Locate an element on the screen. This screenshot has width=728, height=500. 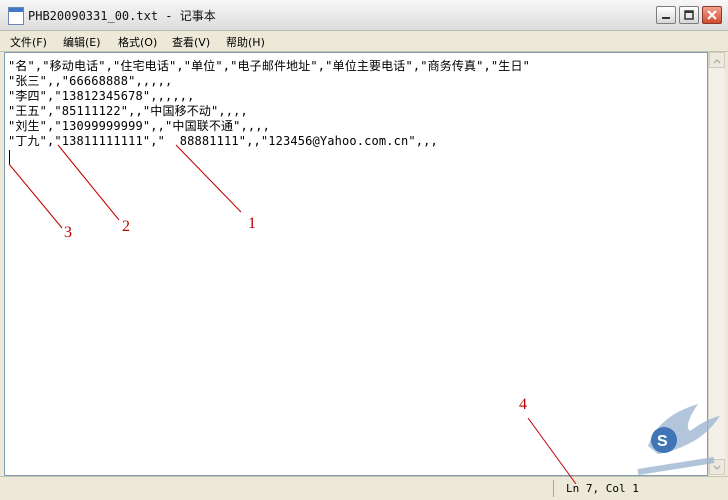
menu-bar: 文件(F) 编辑(E) 格式(O) 查看(V) 帮助(H) is located at coordinates (364, 41).